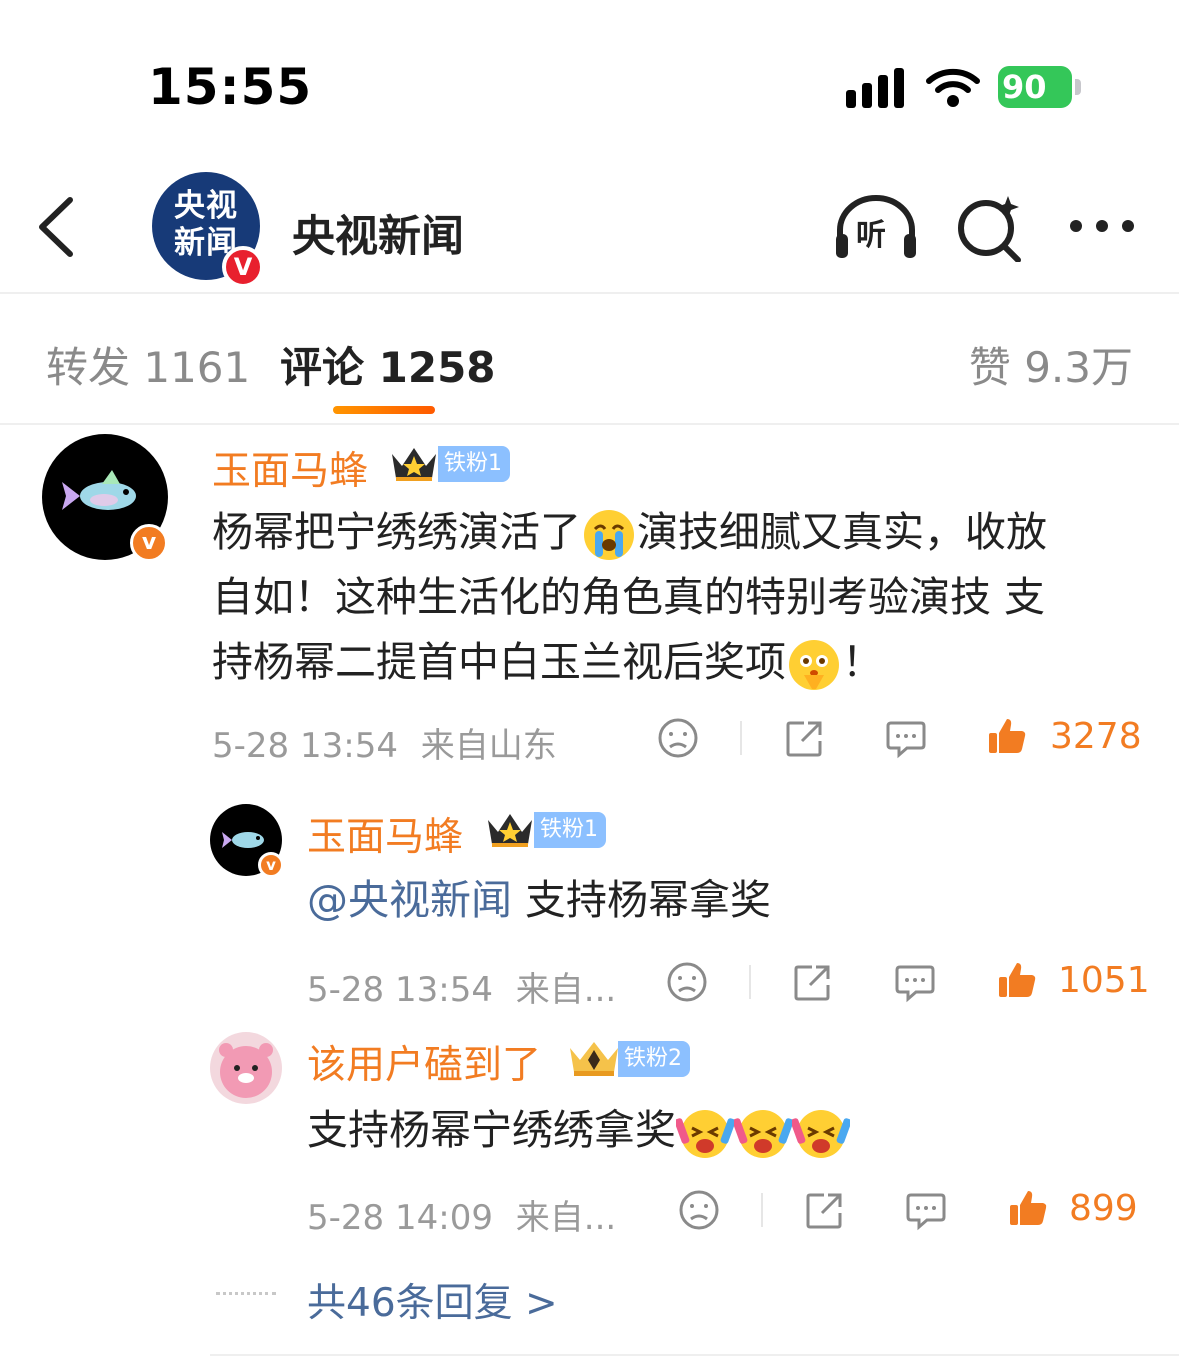 Image resolution: width=1179 pixels, height=1365 pixels. I want to click on verified-badge-icon: V, so click(243, 267).